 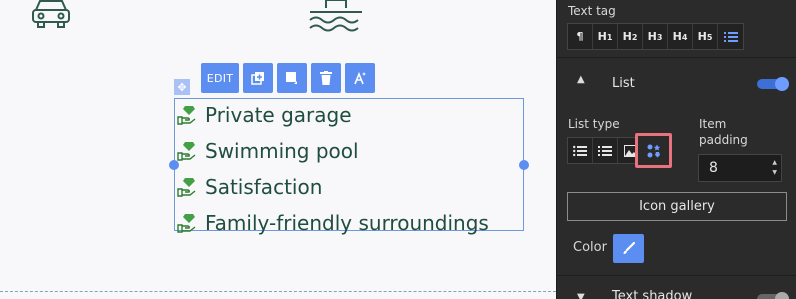 What do you see at coordinates (592, 11) in the screenshot?
I see `text-tag-label: Text tag` at bounding box center [592, 11].